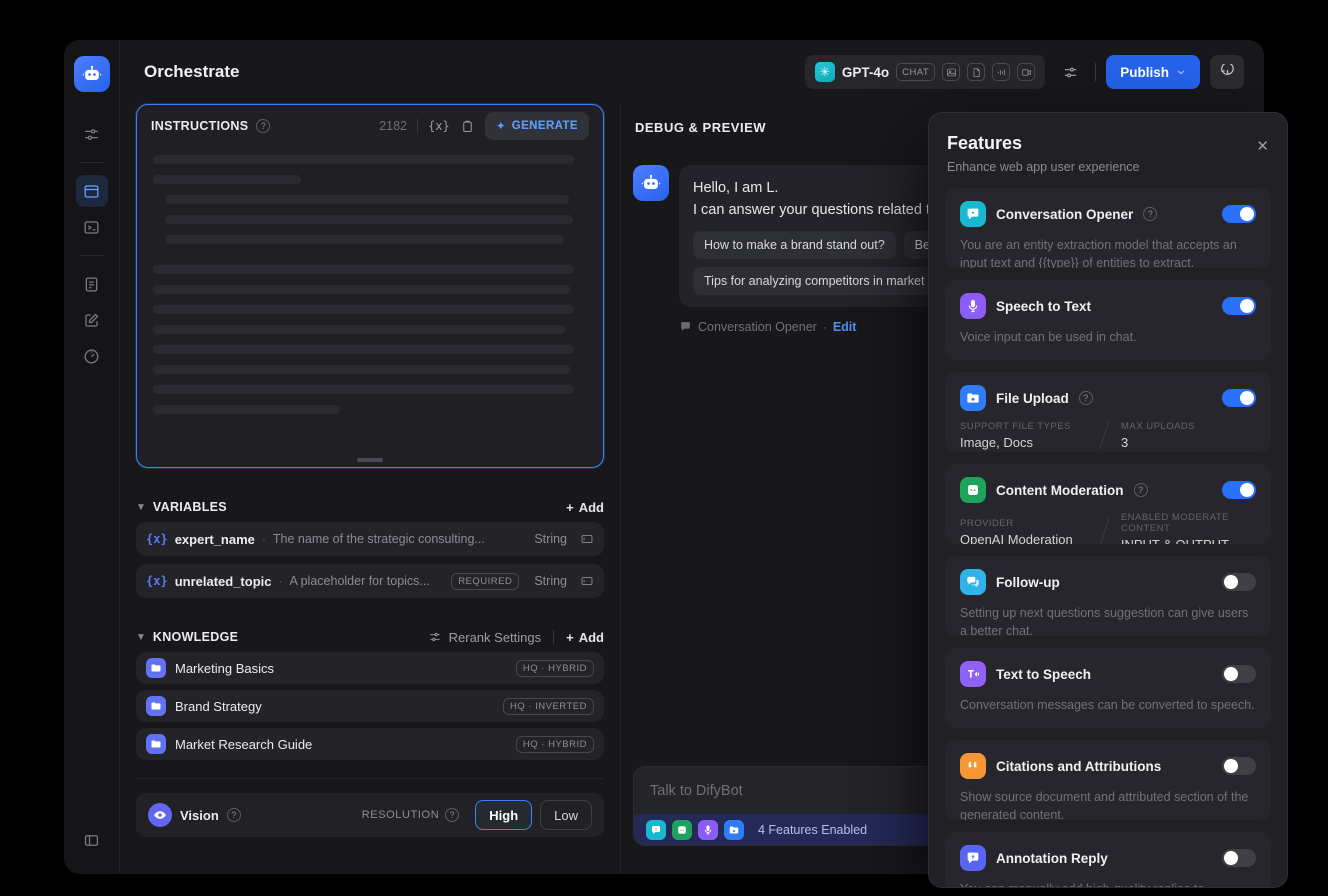  I want to click on model-mode-badge: CHAT, so click(916, 72).